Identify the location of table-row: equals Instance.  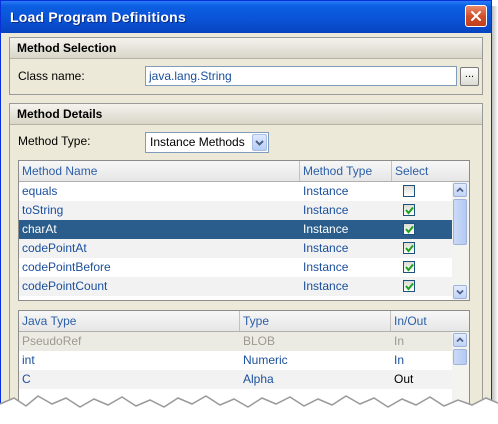
(236, 191).